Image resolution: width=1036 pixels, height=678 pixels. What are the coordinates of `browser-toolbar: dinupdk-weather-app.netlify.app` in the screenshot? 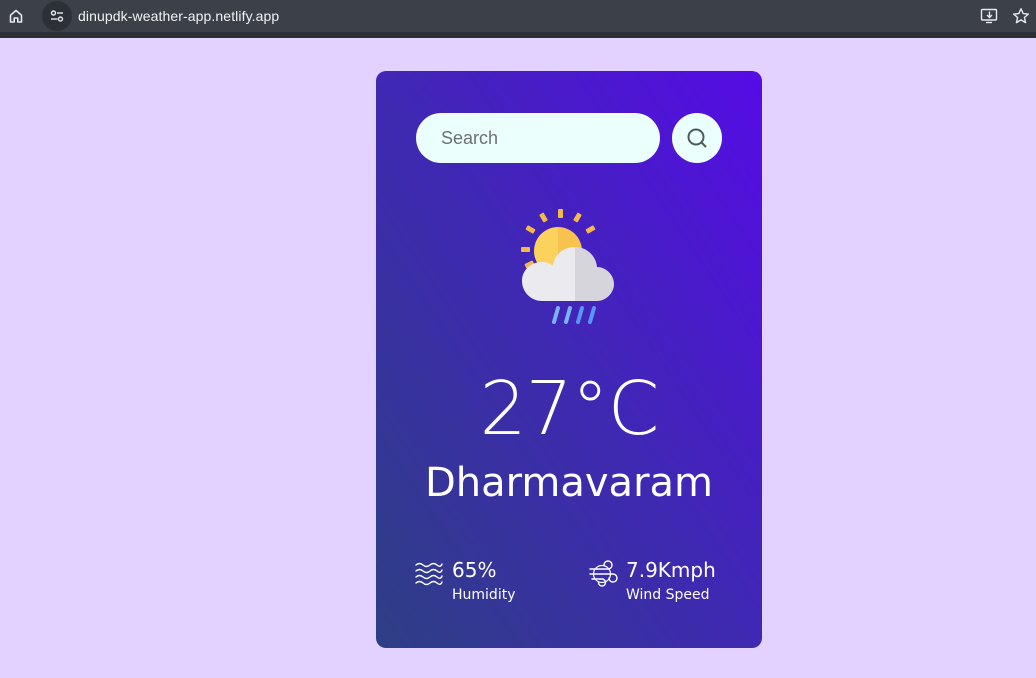 It's located at (518, 16).